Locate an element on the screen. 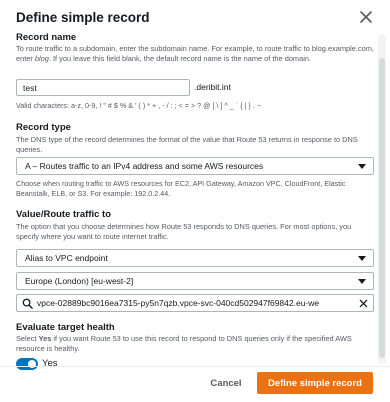  endpoint-type-value: Alias to VPC endpoint is located at coordinates (66, 258).